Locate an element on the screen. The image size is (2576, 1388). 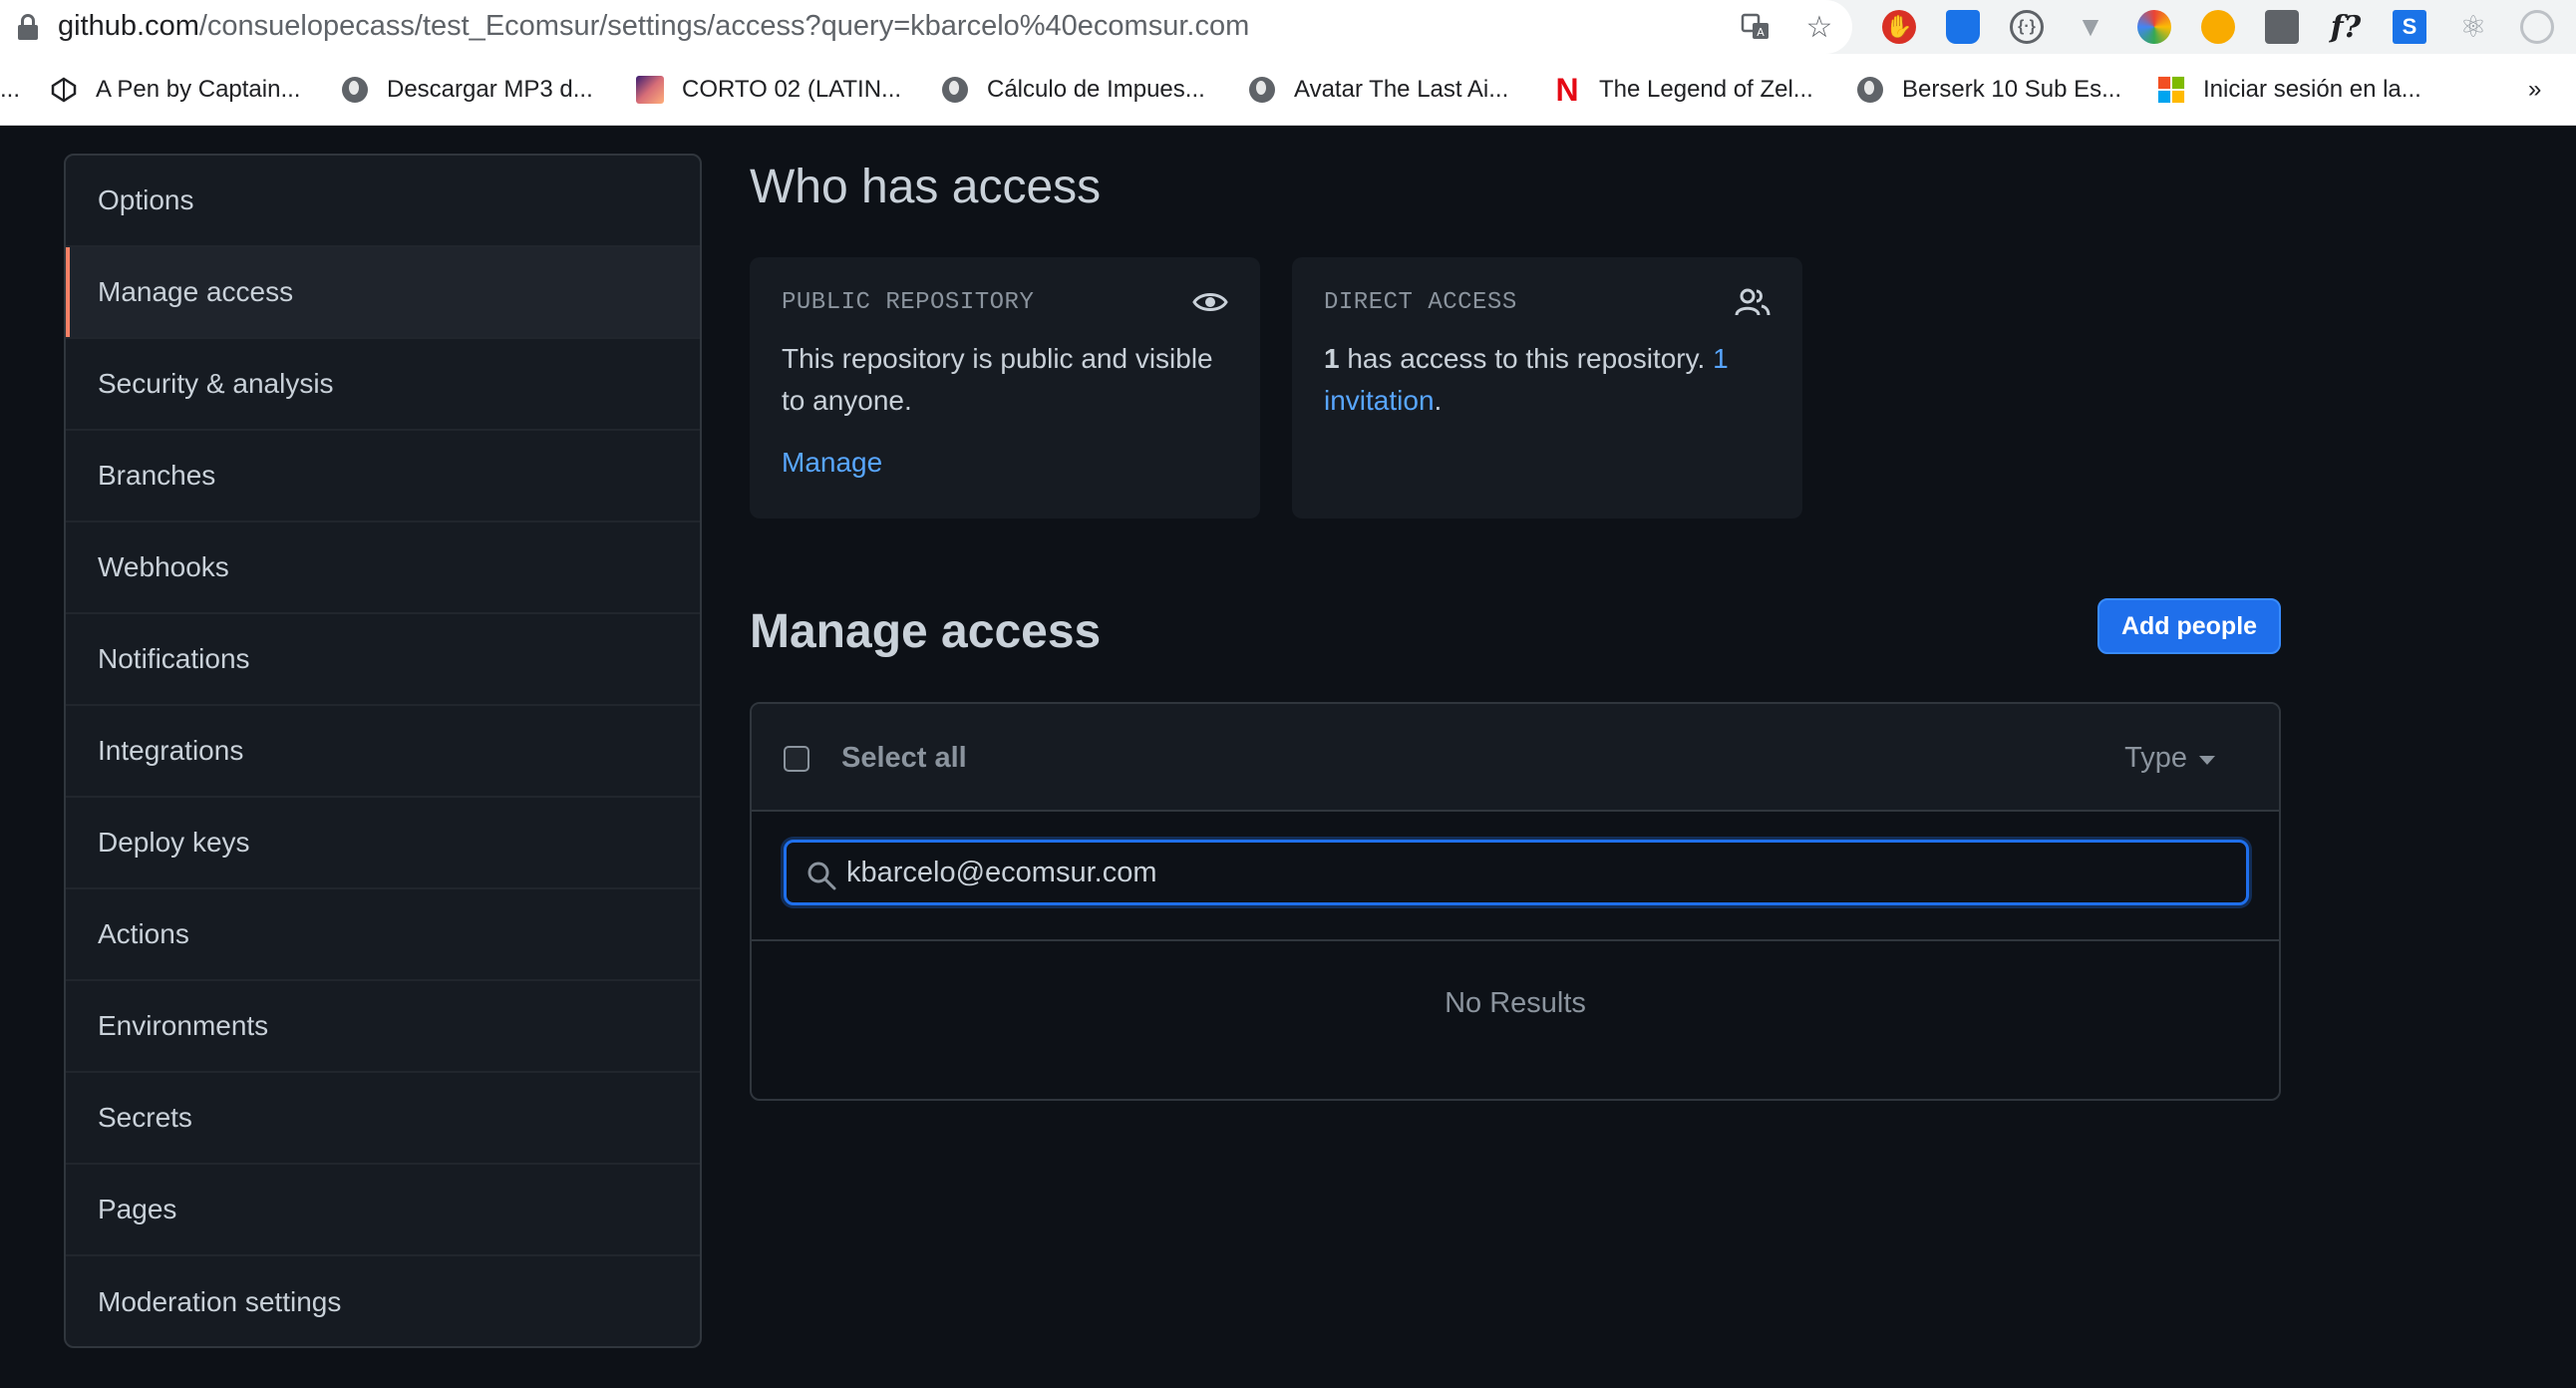
sidebar-item-label: Options is located at coordinates (146, 199).